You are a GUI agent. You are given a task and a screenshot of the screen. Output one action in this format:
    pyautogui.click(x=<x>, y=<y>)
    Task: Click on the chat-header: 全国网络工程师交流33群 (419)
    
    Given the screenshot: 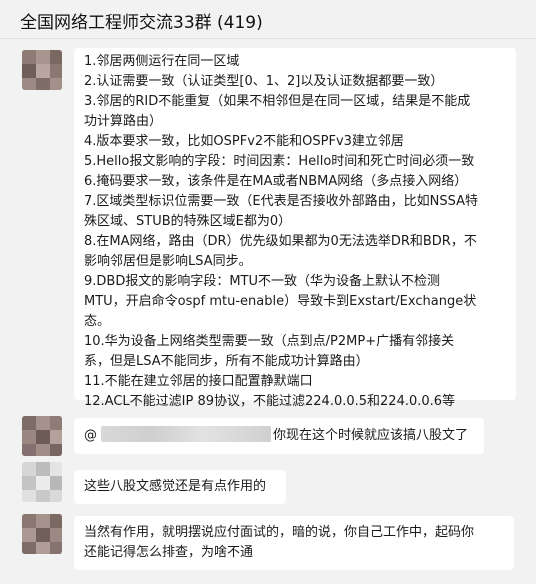 What is the action you would take?
    pyautogui.click(x=268, y=19)
    